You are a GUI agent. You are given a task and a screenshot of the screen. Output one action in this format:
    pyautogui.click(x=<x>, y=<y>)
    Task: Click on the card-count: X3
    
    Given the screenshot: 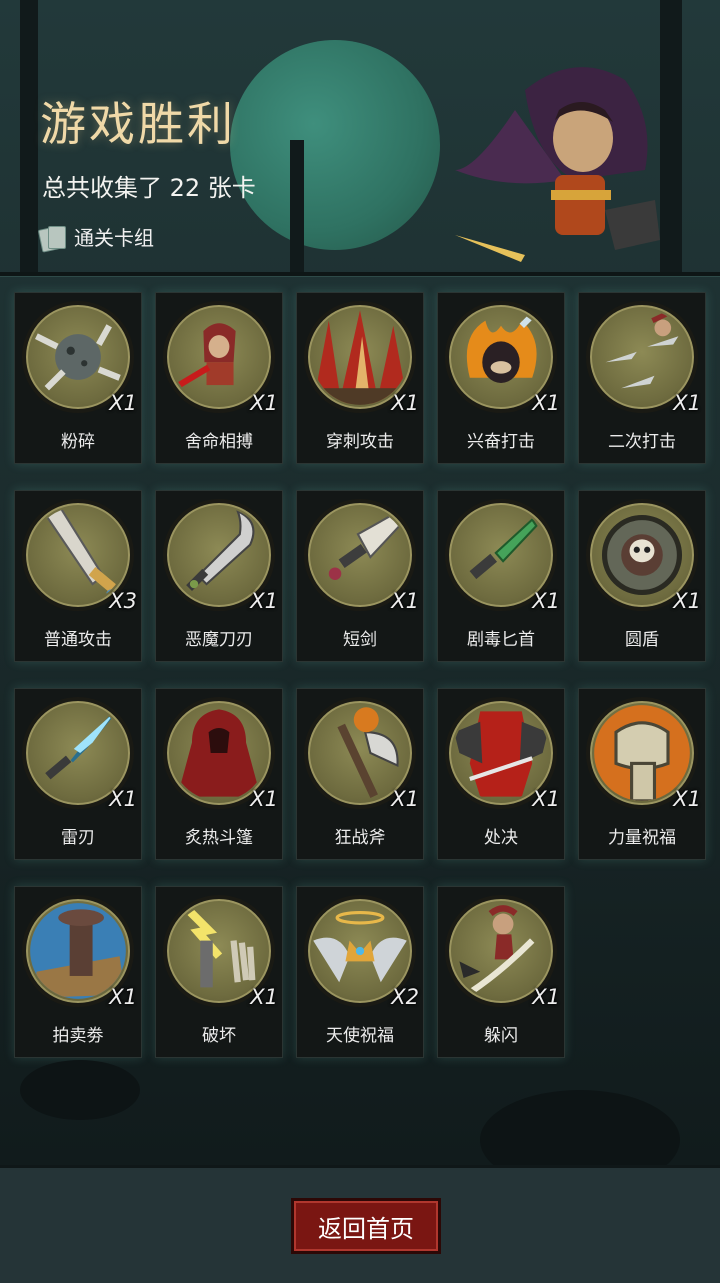 What is the action you would take?
    pyautogui.click(x=123, y=601)
    